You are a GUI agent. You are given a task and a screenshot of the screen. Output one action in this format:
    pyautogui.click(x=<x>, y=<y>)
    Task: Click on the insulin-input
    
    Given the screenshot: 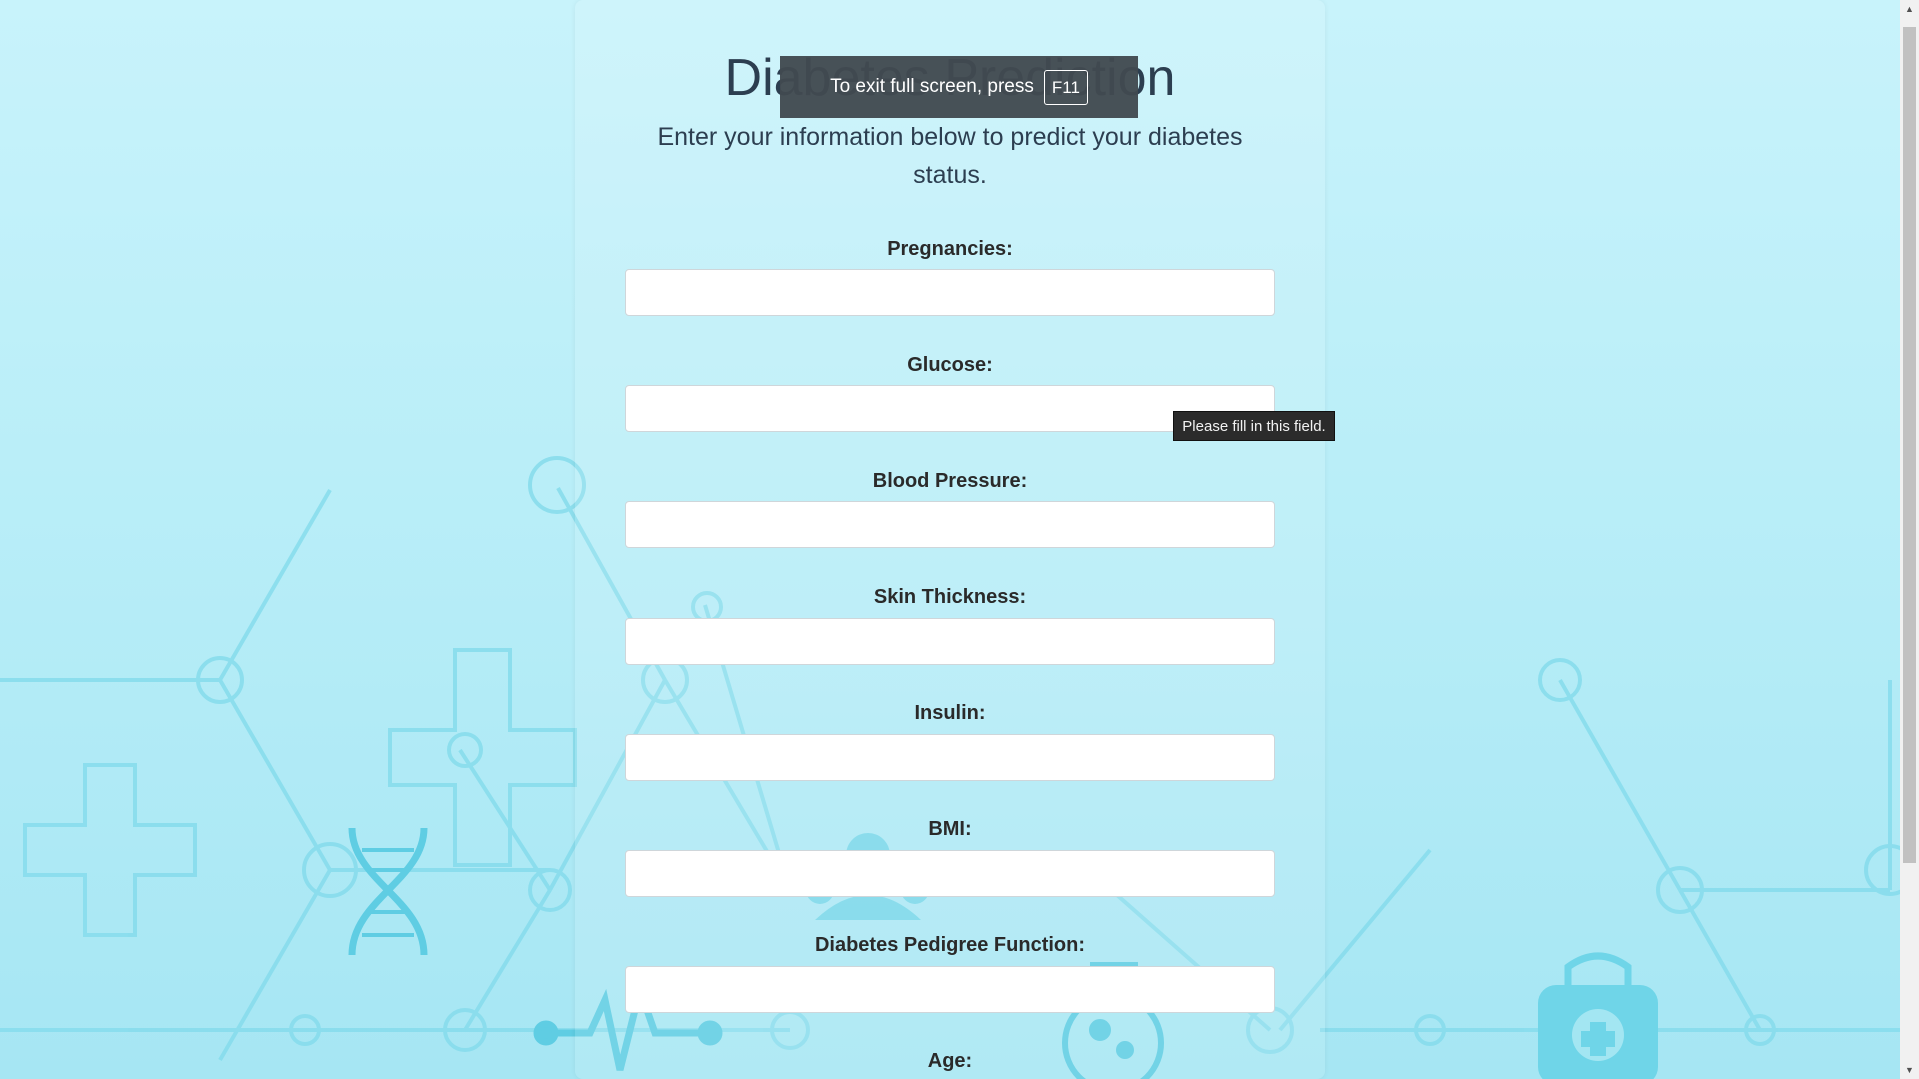 What is the action you would take?
    pyautogui.click(x=950, y=757)
    